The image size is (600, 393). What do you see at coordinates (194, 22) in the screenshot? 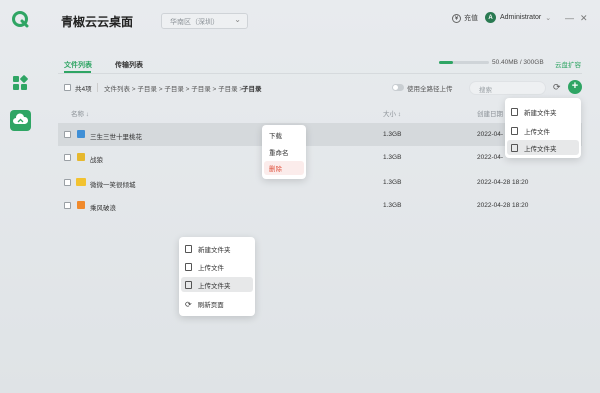
I see `region-value: 华南区（深圳）` at bounding box center [194, 22].